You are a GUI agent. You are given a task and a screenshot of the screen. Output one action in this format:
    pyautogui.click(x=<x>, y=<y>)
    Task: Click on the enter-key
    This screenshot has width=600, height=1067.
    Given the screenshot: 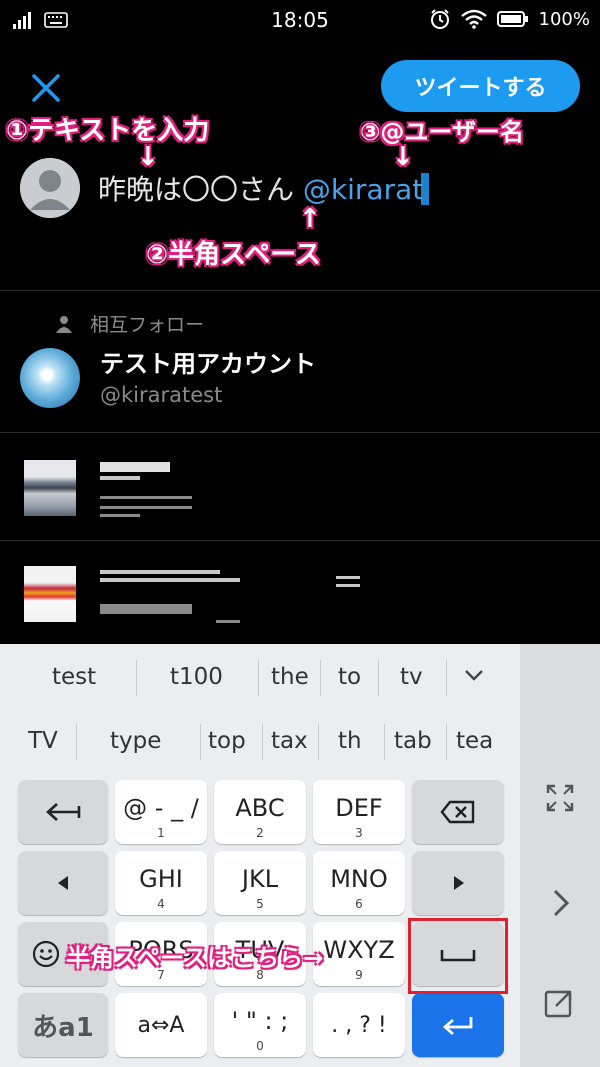 What is the action you would take?
    pyautogui.click(x=458, y=1025)
    